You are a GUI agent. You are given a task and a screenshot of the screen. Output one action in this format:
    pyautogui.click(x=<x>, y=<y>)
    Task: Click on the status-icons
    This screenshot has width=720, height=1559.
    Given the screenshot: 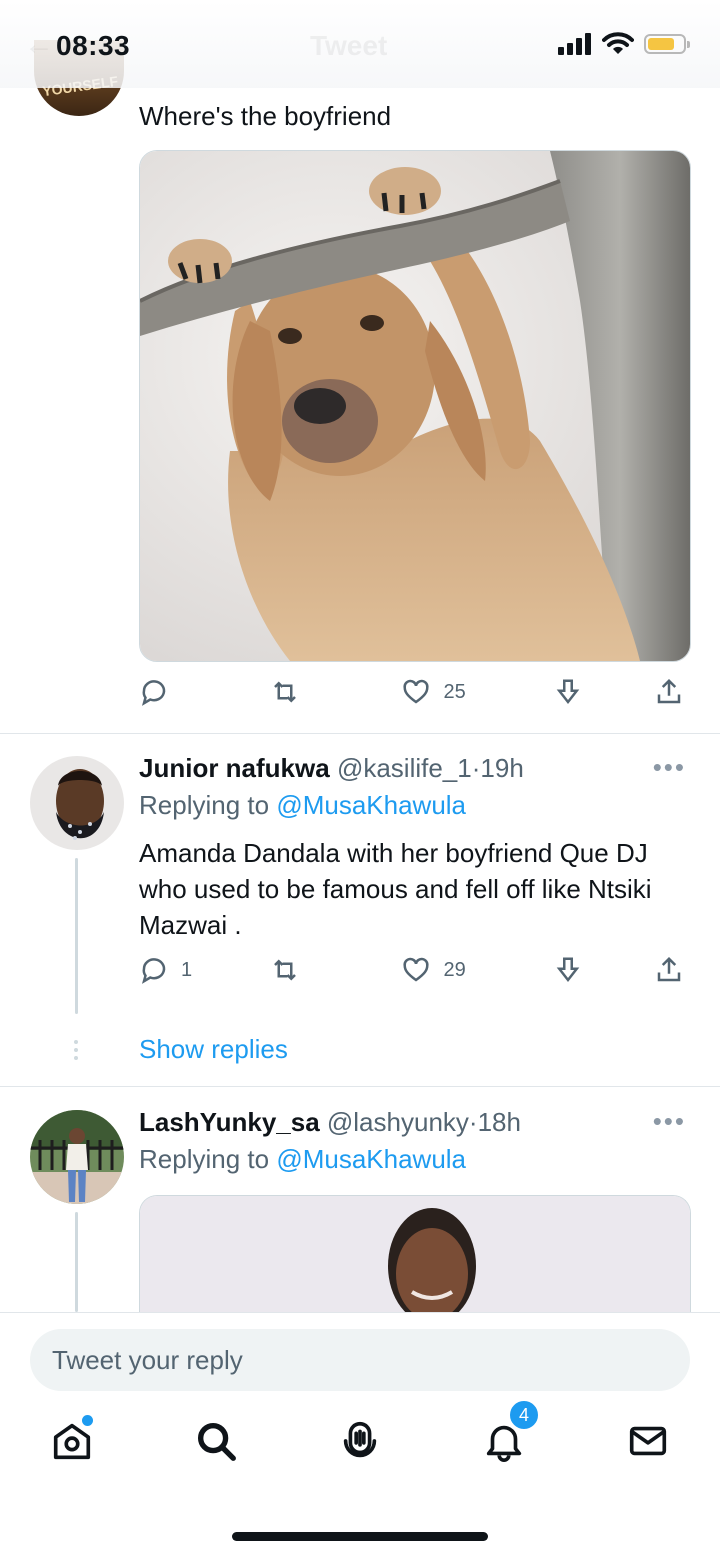 What is the action you would take?
    pyautogui.click(x=624, y=44)
    